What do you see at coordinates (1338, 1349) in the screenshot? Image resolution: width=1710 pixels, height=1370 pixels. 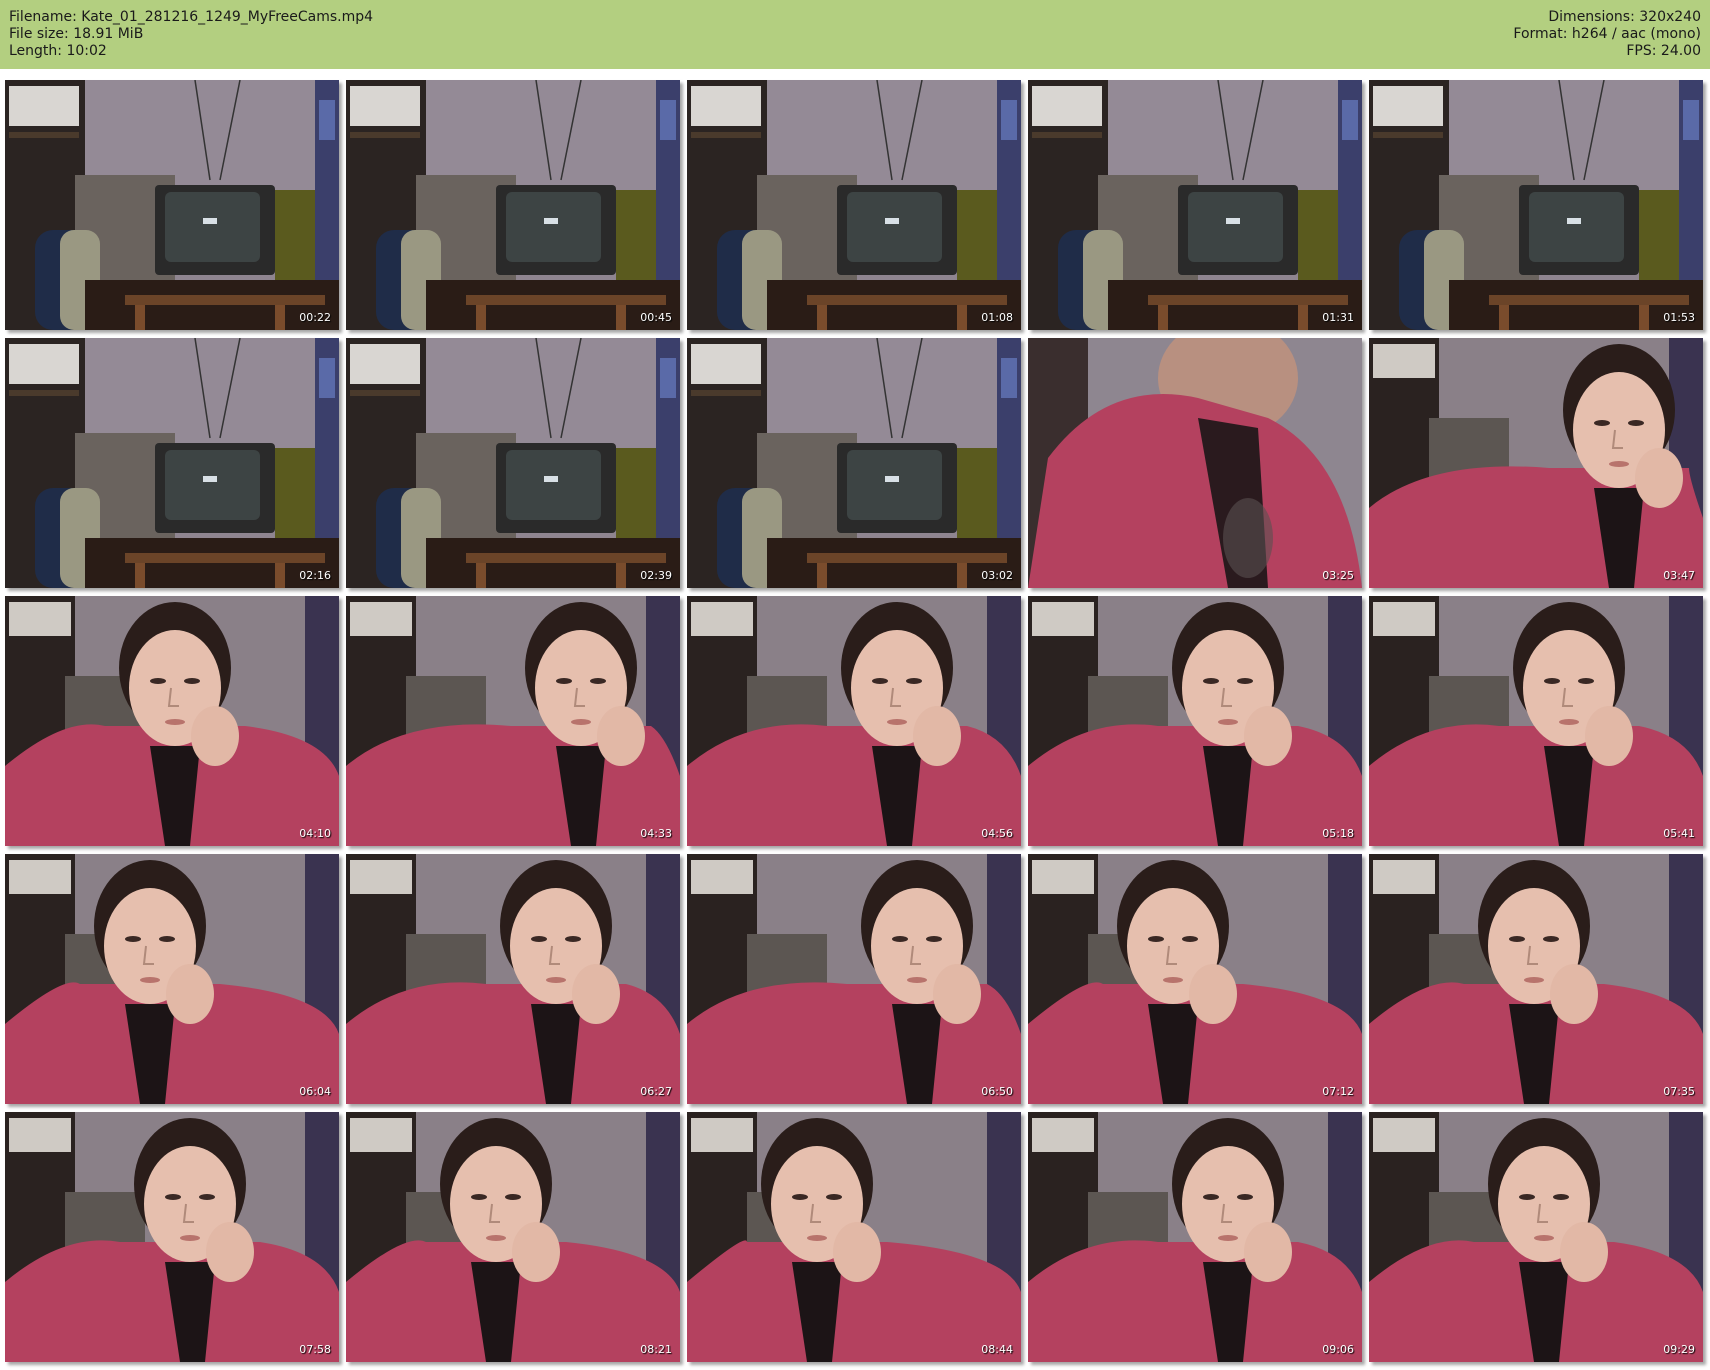 I see `frame-timestamp: 09:06` at bounding box center [1338, 1349].